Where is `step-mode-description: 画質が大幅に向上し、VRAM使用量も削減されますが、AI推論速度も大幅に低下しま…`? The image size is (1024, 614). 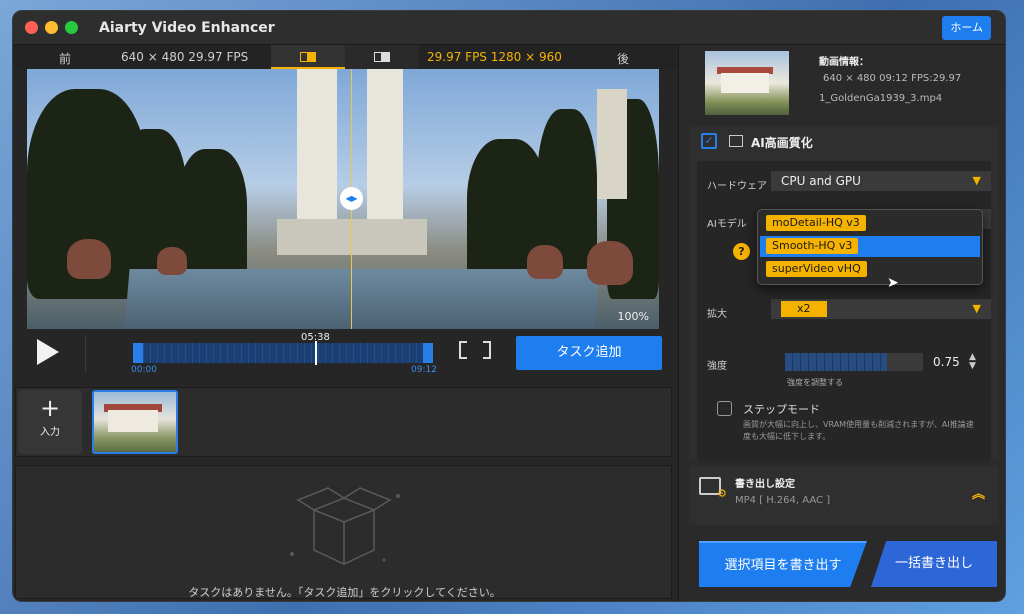
step-mode-description: 画質が大幅に向上し、VRAM使用量も削減されますが、AI推論速度も大幅に低下しま… is located at coordinates (858, 430).